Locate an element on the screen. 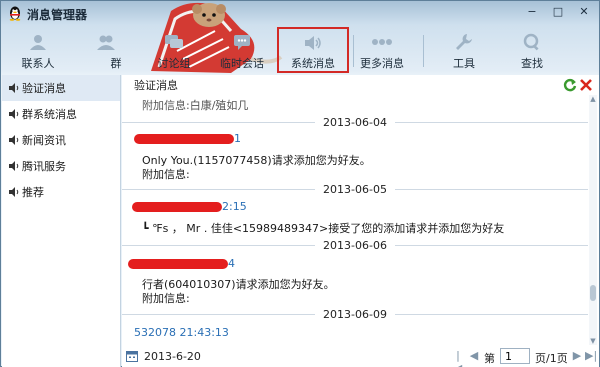 The width and height of the screenshot is (600, 367). tool-label: 工具 is located at coordinates (464, 63).